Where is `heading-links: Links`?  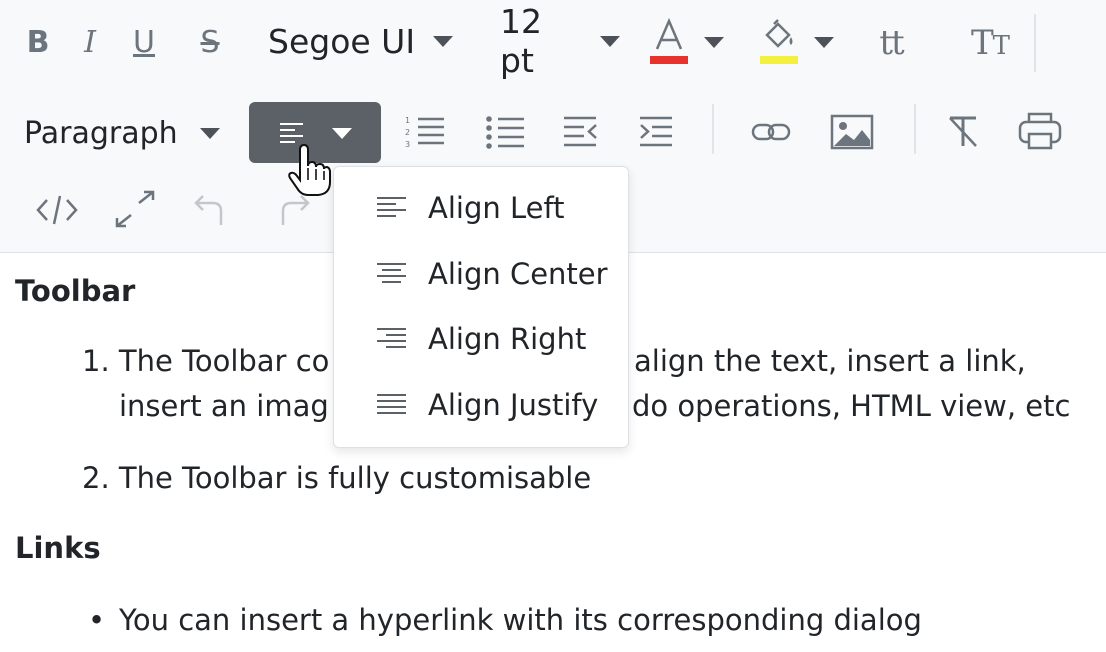
heading-links: Links is located at coordinates (58, 548).